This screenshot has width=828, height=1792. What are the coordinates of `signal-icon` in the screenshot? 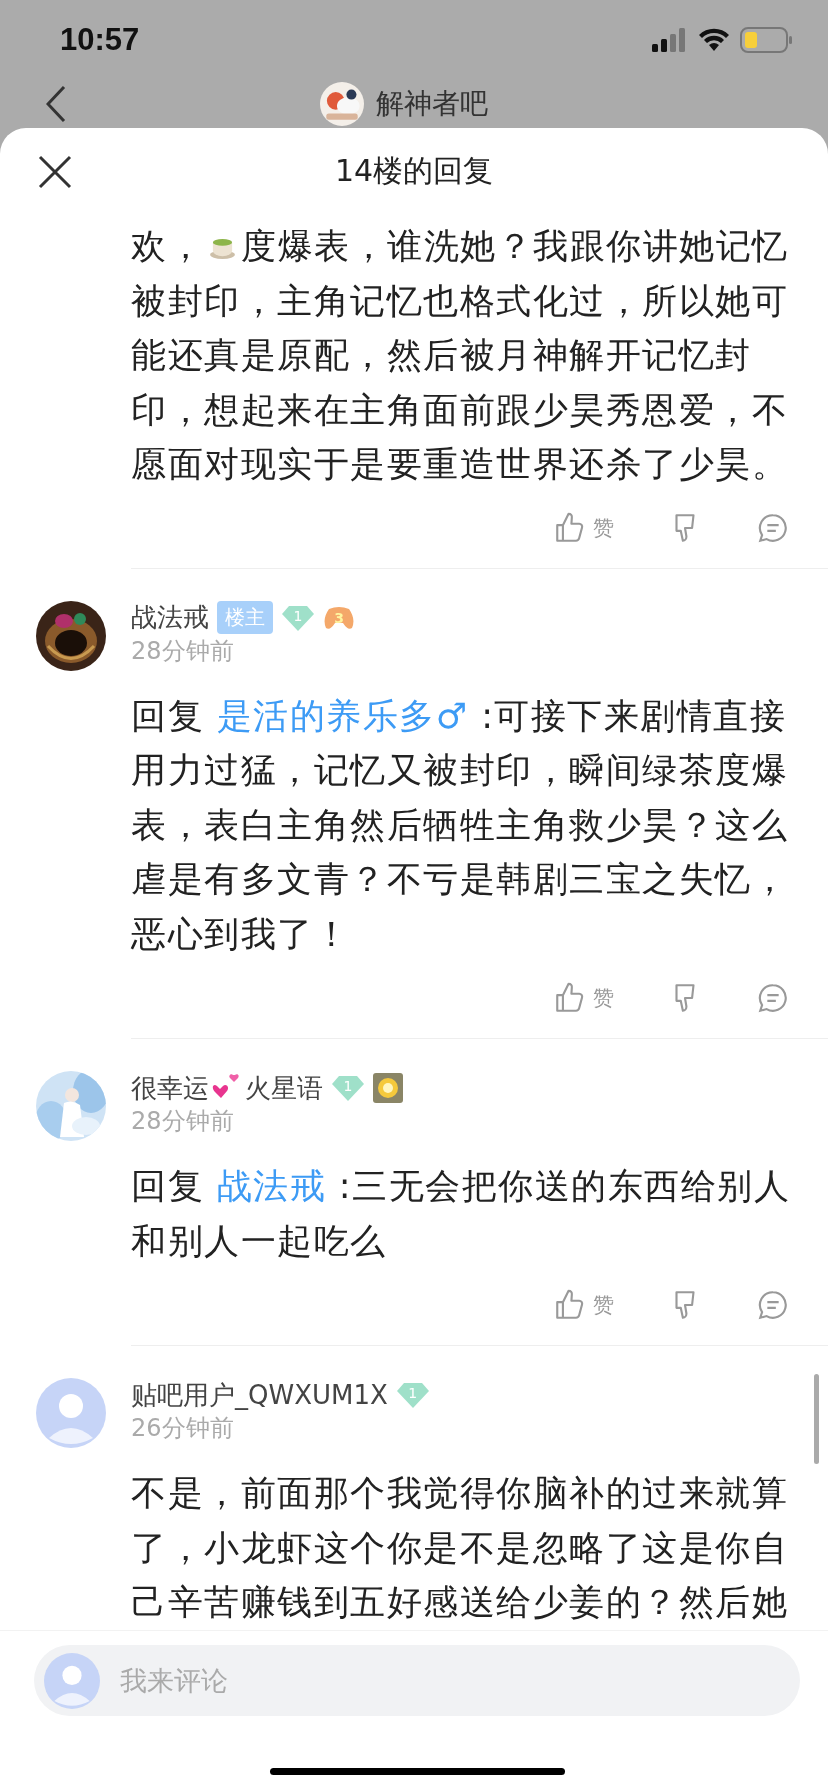 It's located at (670, 40).